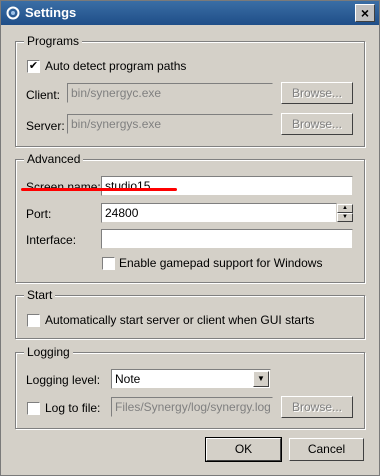  What do you see at coordinates (345, 208) in the screenshot?
I see `spin-up-icon: ▲` at bounding box center [345, 208].